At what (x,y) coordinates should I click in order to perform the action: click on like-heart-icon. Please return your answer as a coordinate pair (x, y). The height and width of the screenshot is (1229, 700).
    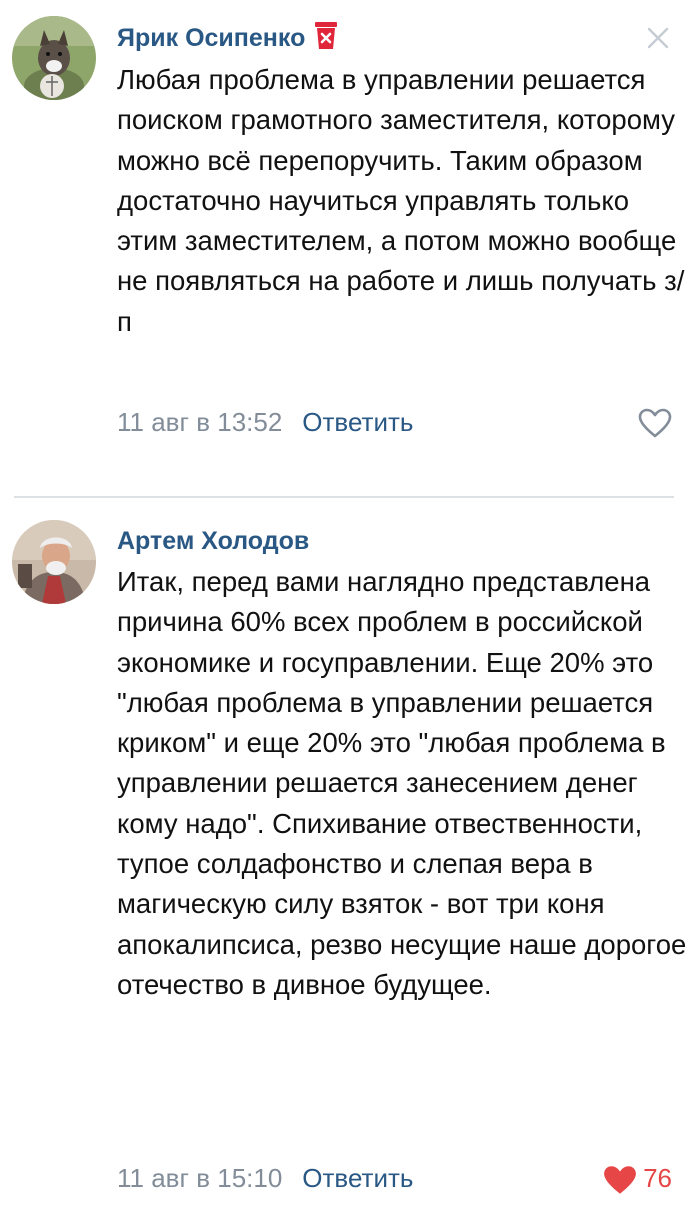
    Looking at the image, I should click on (655, 423).